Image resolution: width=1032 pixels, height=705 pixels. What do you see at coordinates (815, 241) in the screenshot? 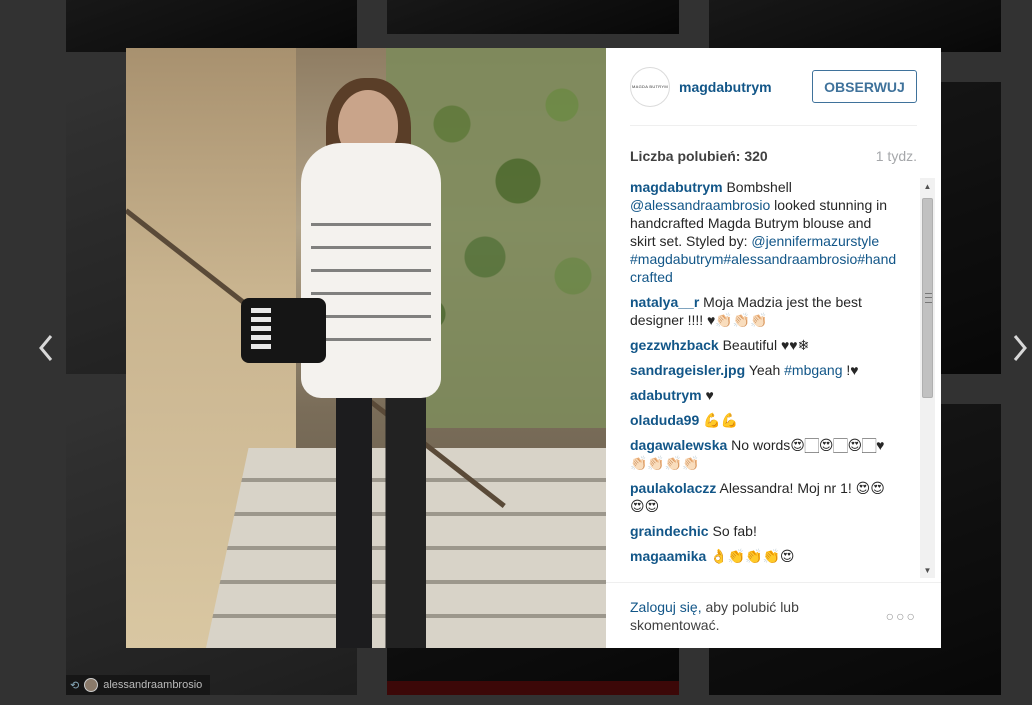
I see `caption-stylist: @jennifermazurstyle` at bounding box center [815, 241].